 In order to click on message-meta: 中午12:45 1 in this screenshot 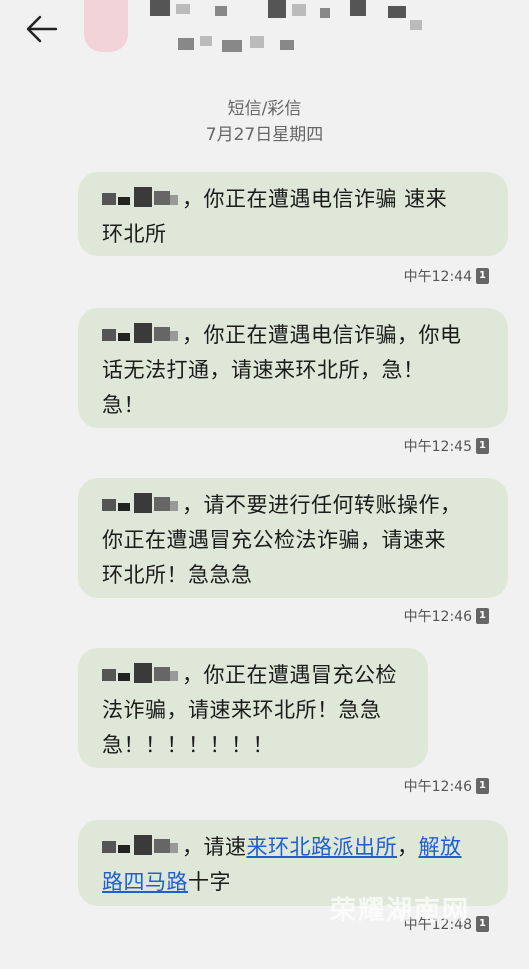, I will do `click(446, 446)`.